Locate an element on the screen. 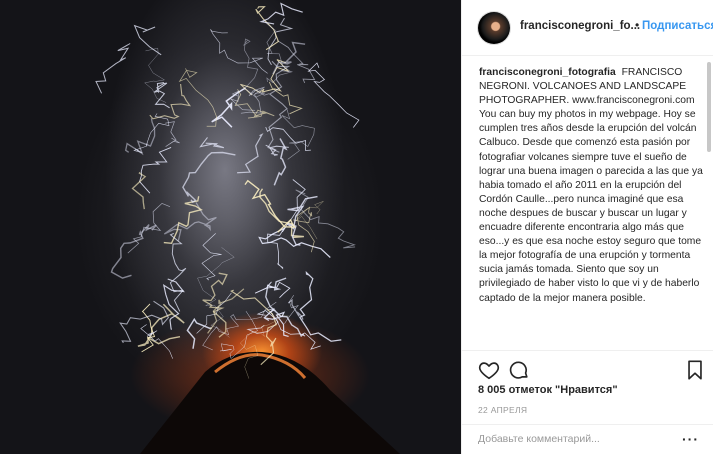 This screenshot has height=454, width=713. comment-bar: ··· is located at coordinates (587, 439).